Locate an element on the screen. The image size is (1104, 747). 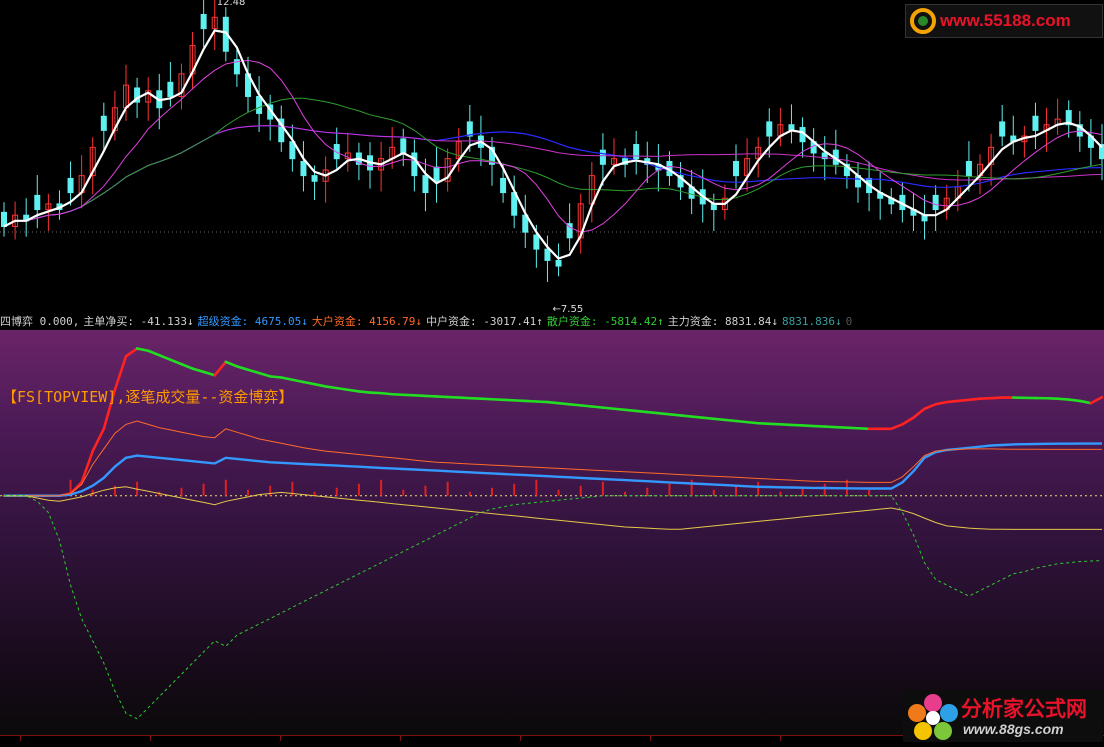
infobar-item: 散户资金: -5814.42↑ is located at coordinates (605, 321).